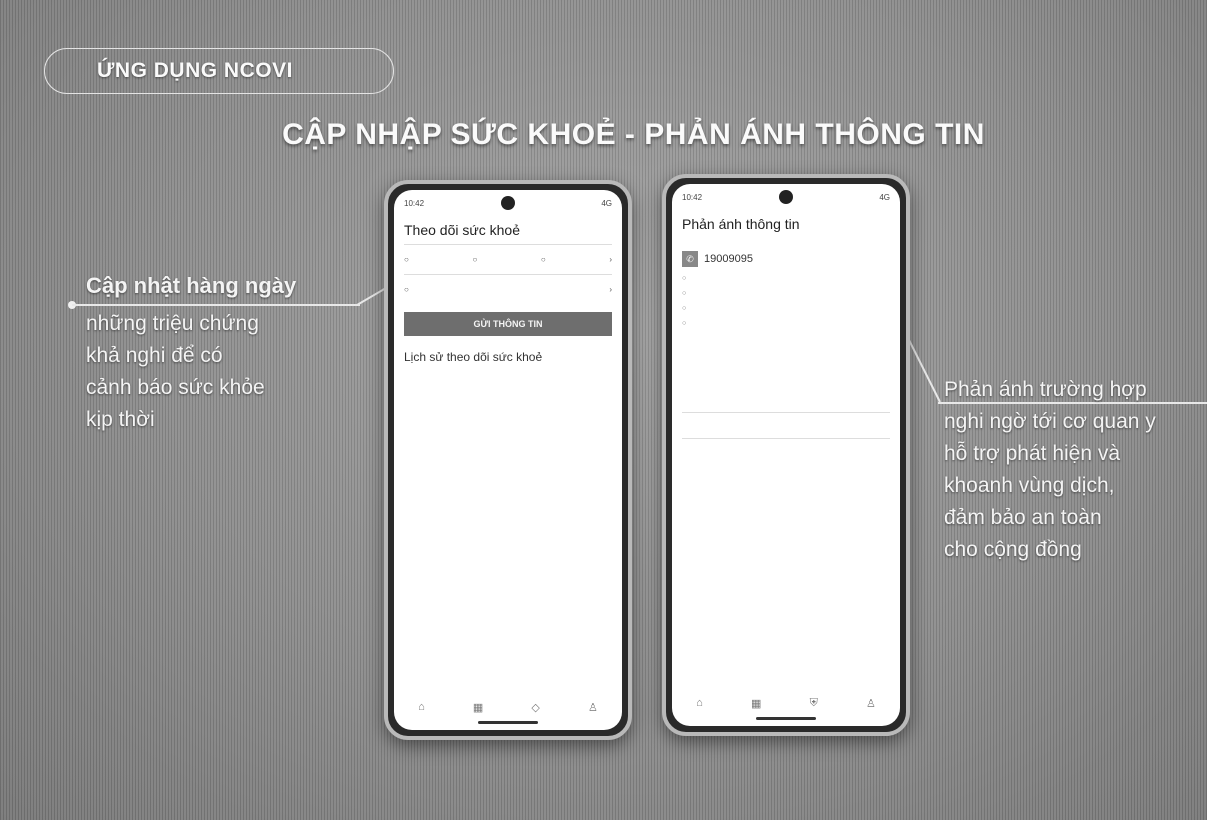 The width and height of the screenshot is (1207, 820). I want to click on right-callout-line-4: khoanh vùng dịch,, so click(1029, 485).